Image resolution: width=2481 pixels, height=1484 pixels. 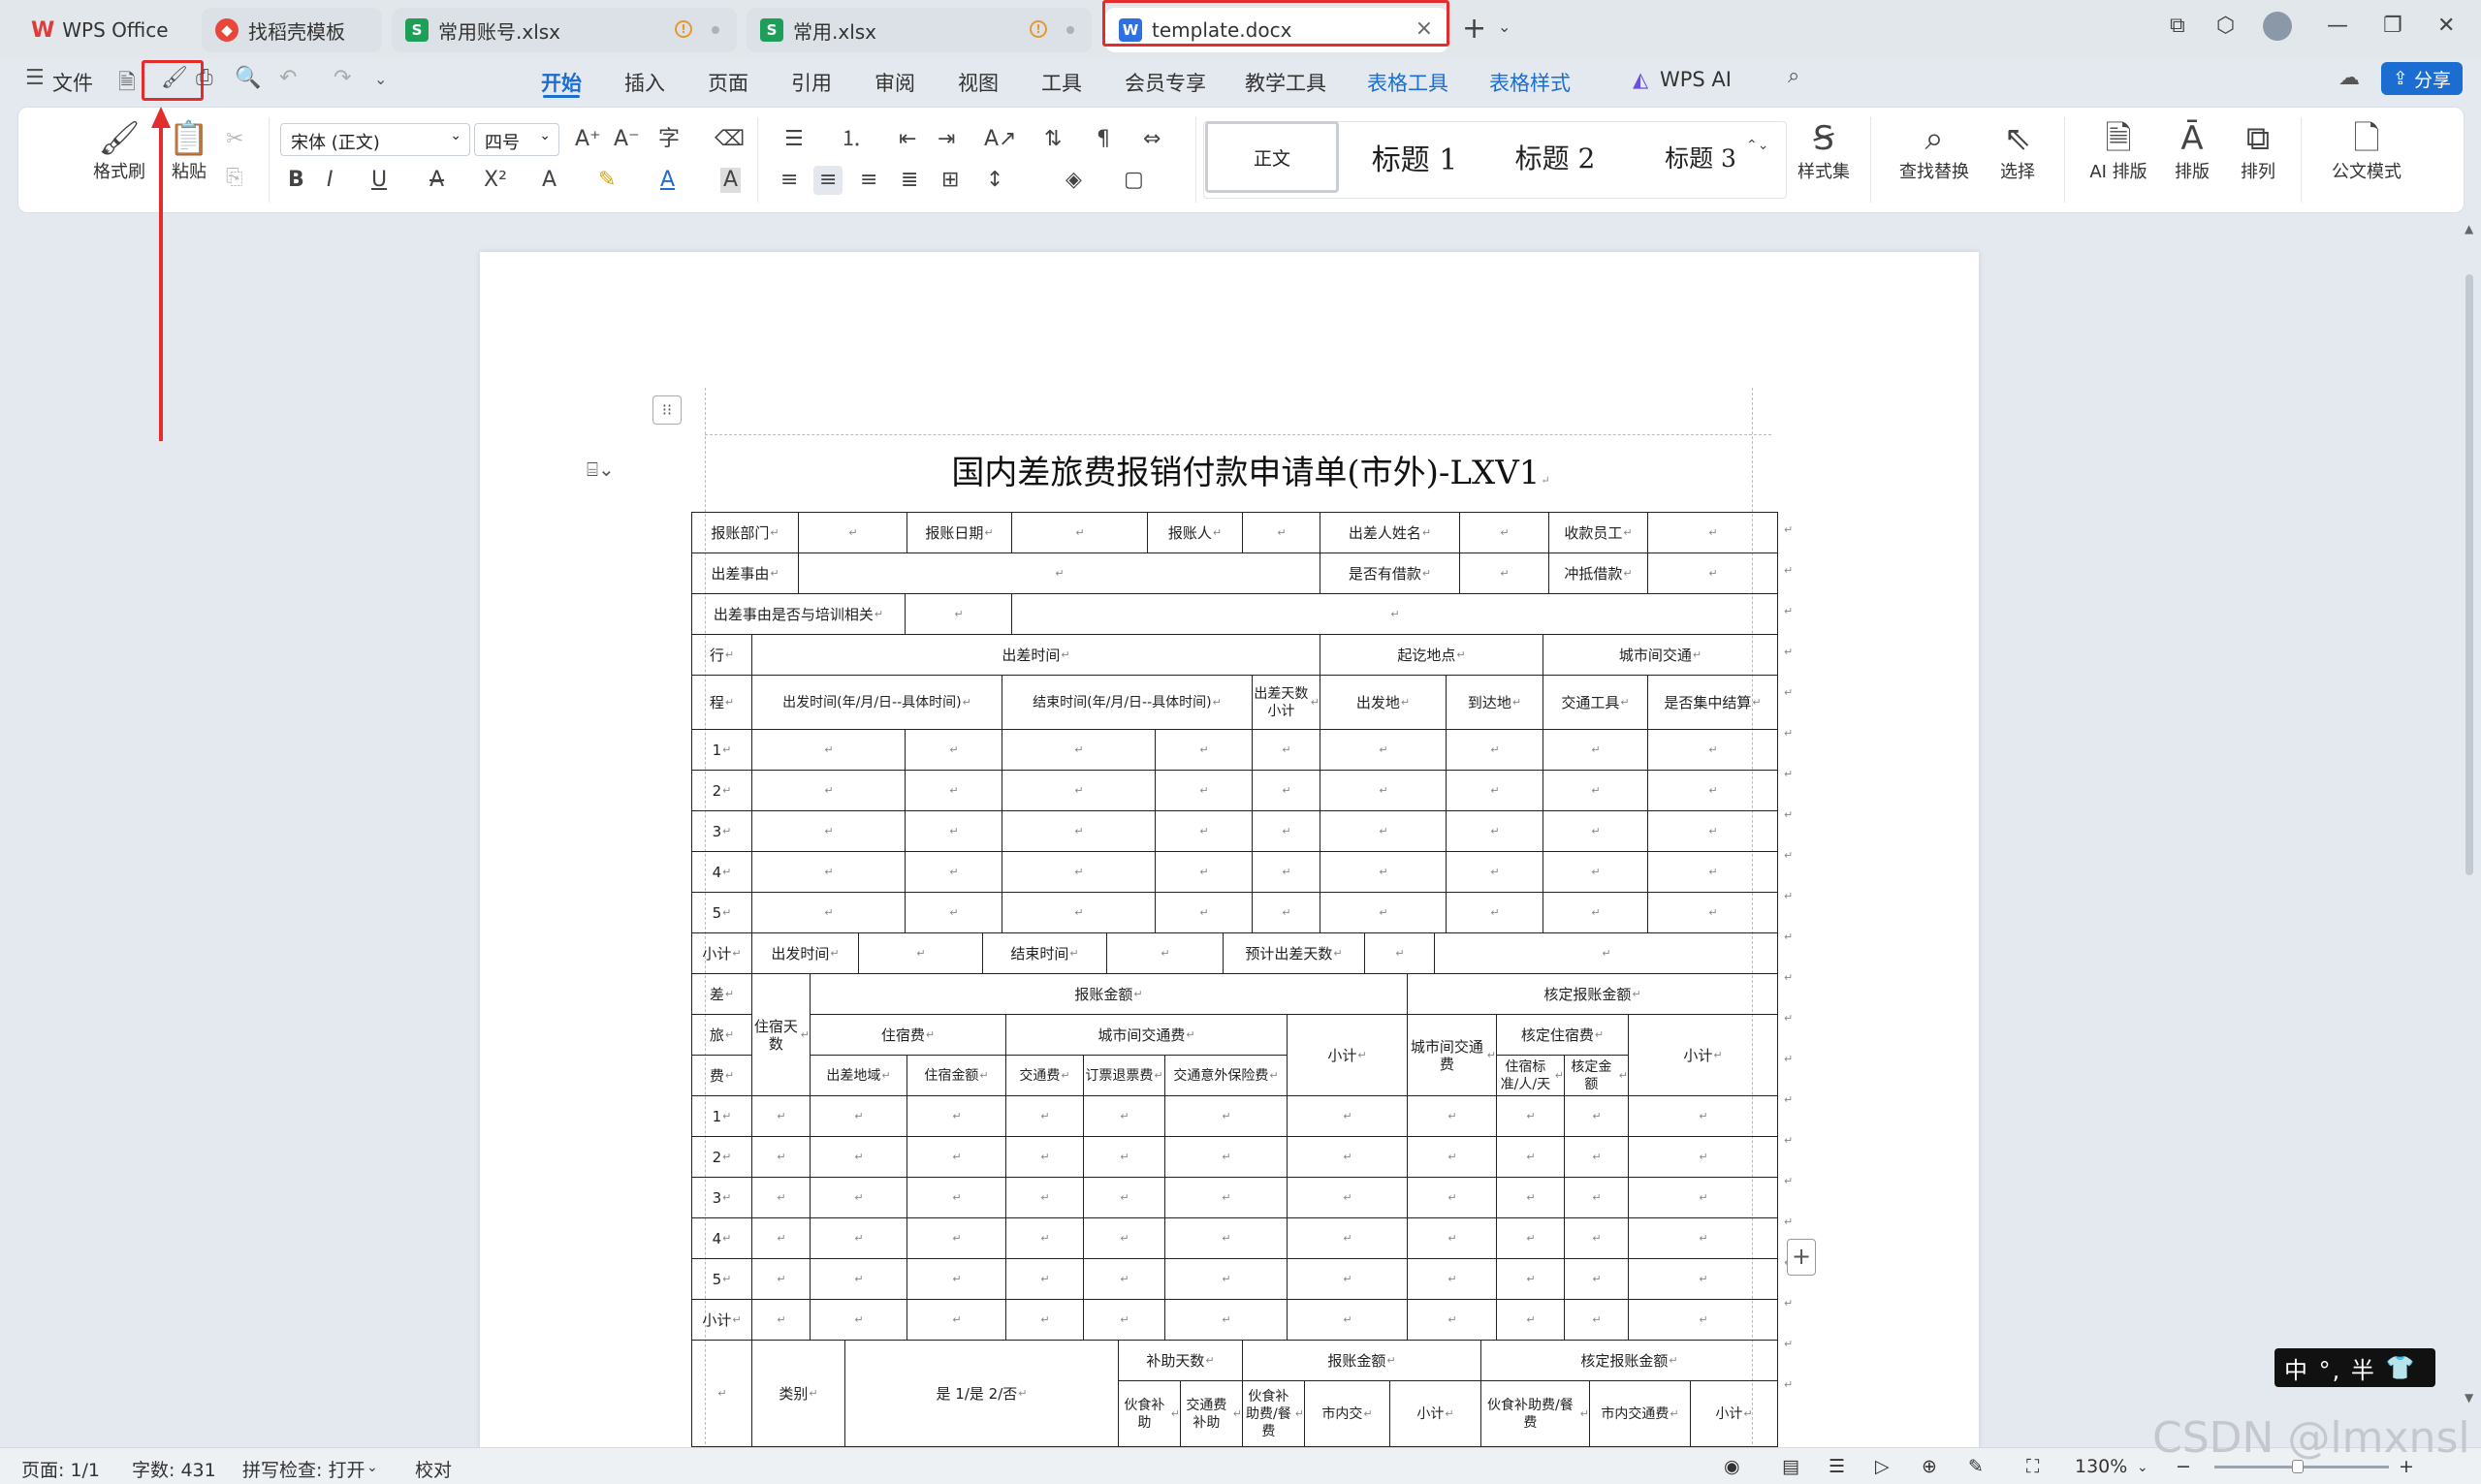 What do you see at coordinates (721, 1075) in the screenshot?
I see `table-cell: 费 ↵` at bounding box center [721, 1075].